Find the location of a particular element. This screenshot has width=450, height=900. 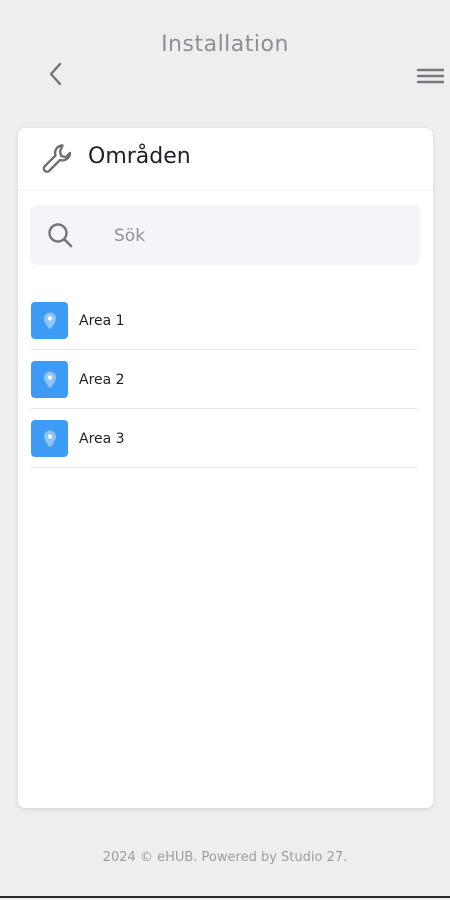

back-button is located at coordinates (56, 74).